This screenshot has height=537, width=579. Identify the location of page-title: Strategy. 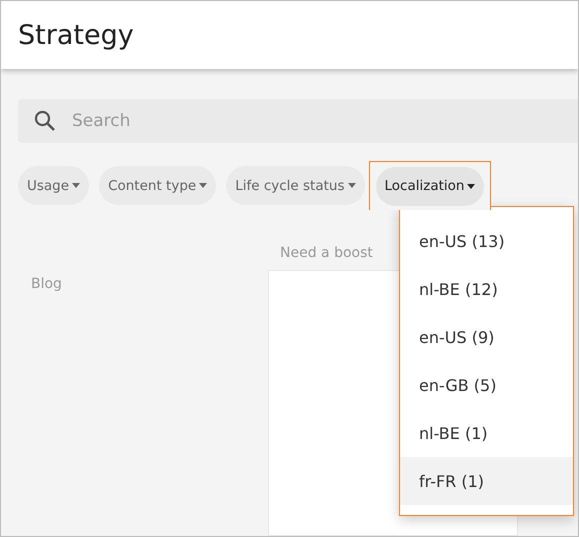
(76, 35).